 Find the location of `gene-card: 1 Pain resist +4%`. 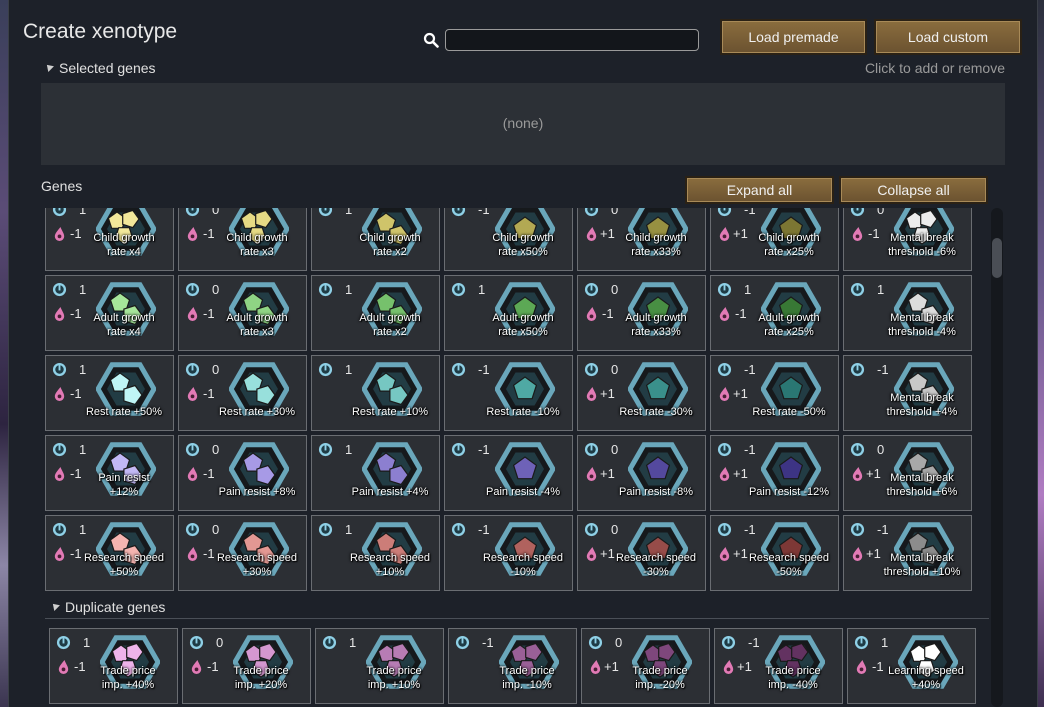

gene-card: 1 Pain resist +4% is located at coordinates (375, 473).